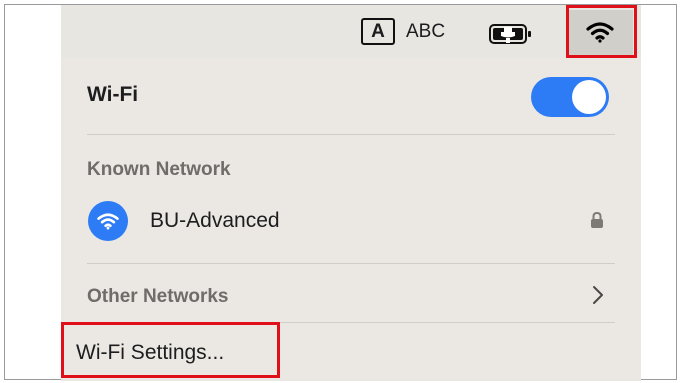 The height and width of the screenshot is (383, 681). I want to click on known-network-heading: Known Network, so click(159, 169).